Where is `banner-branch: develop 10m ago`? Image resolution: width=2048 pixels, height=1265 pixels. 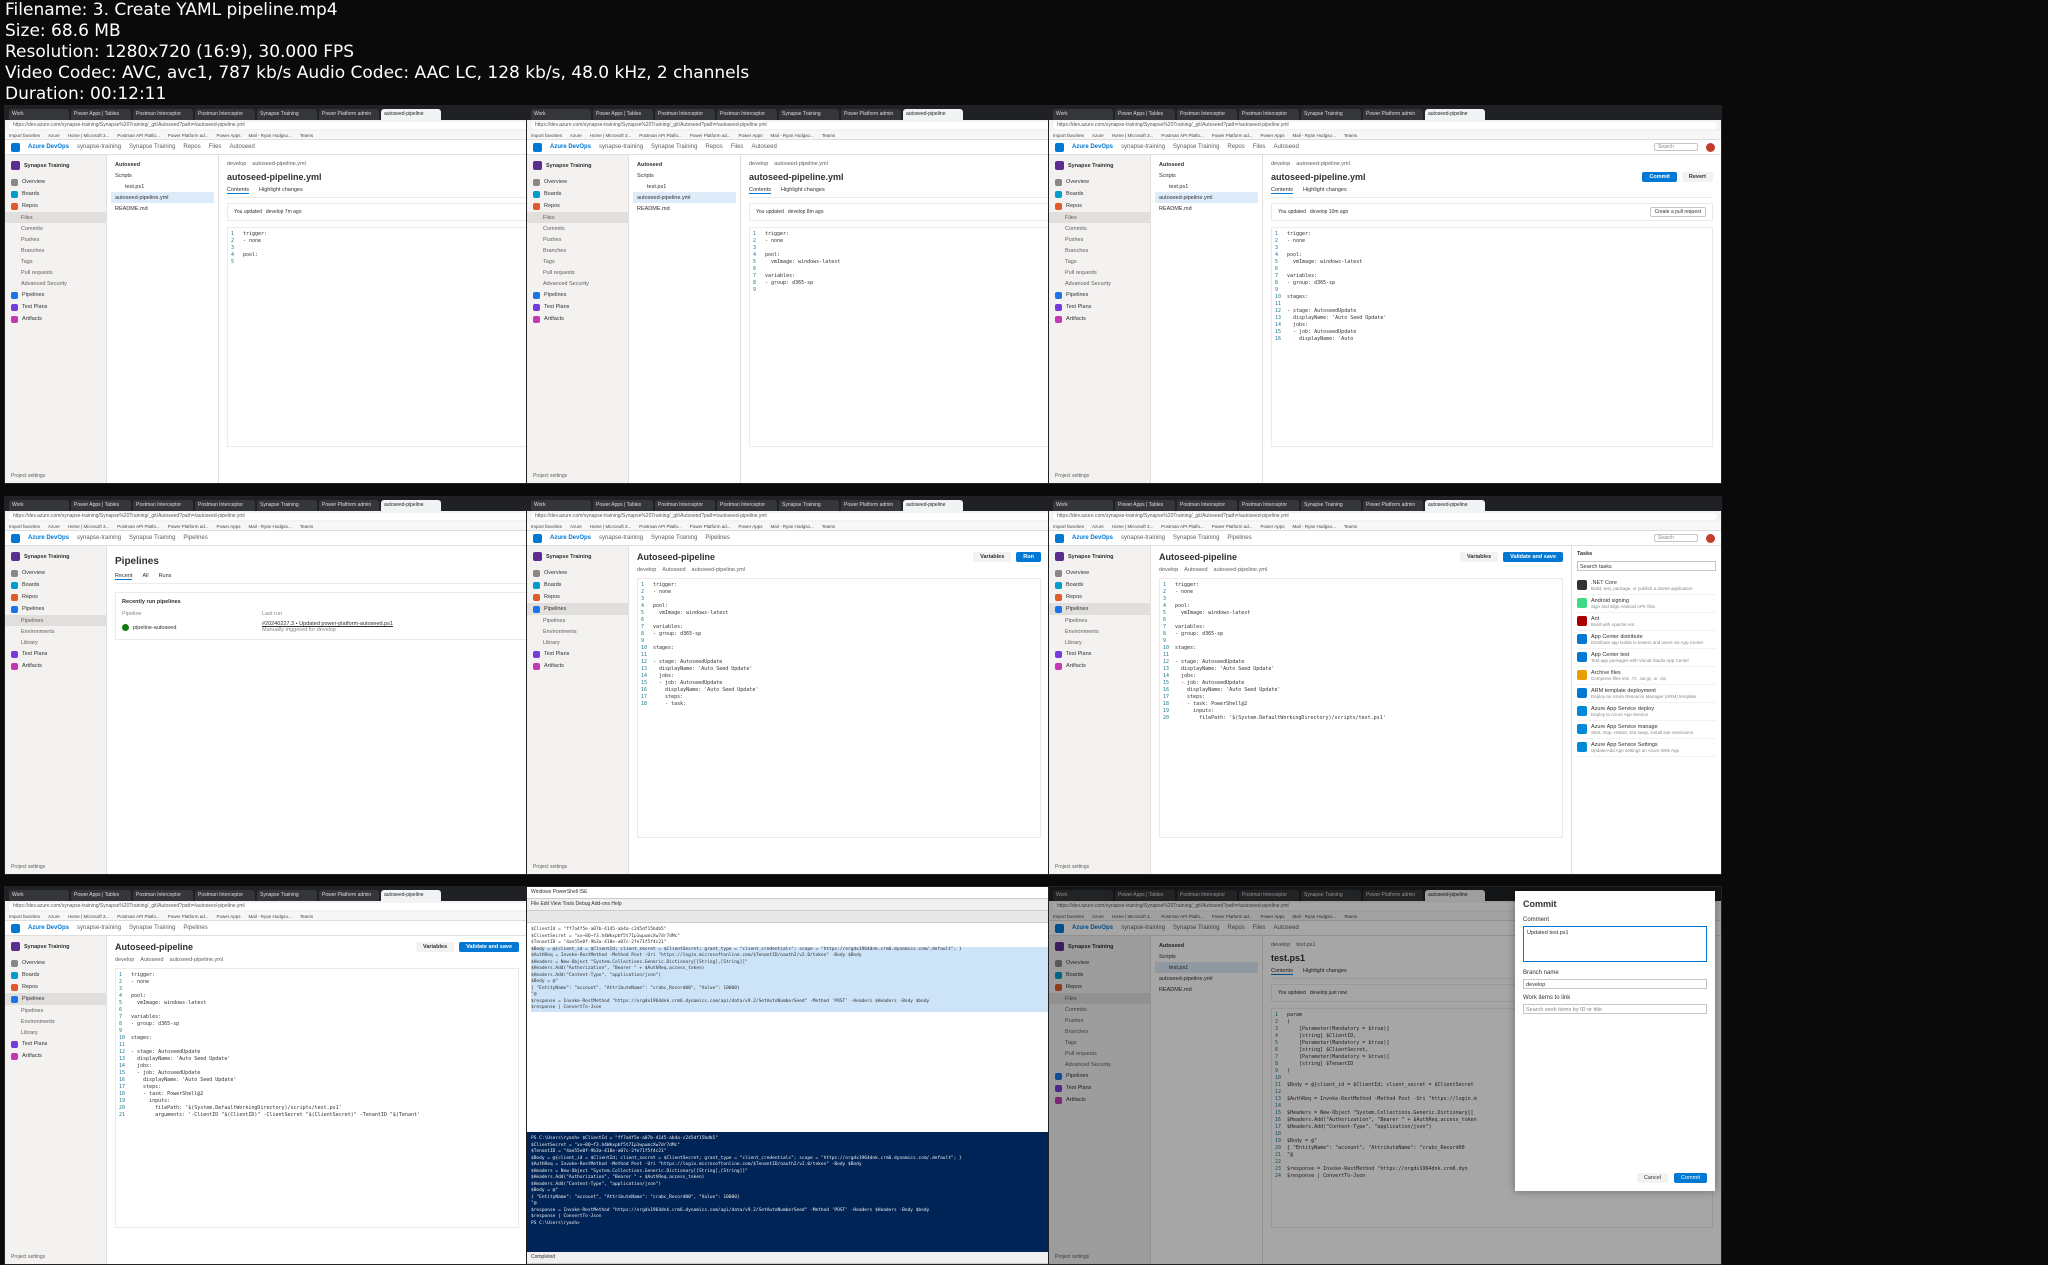
banner-branch: develop 10m ago is located at coordinates (1329, 212).